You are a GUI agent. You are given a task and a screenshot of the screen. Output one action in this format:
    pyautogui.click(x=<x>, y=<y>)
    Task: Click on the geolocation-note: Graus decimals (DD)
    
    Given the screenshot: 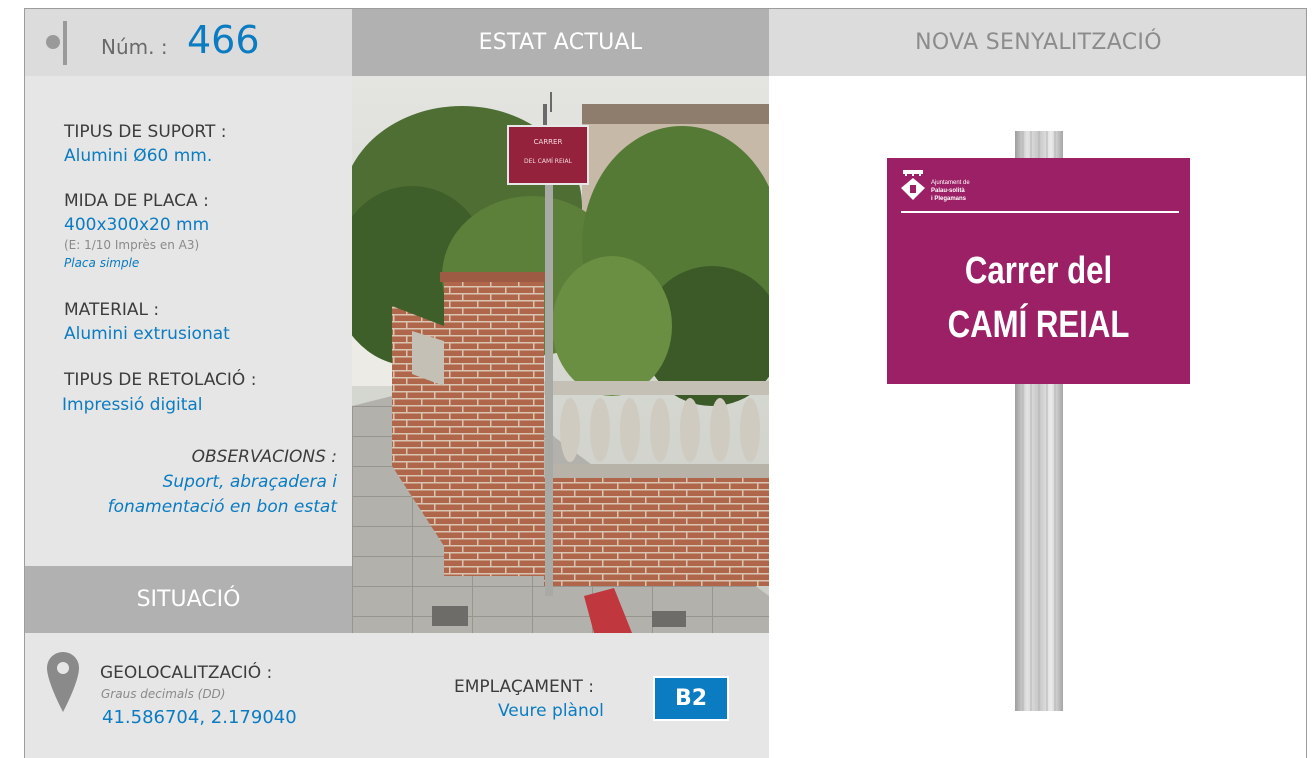 What is the action you would take?
    pyautogui.click(x=163, y=694)
    